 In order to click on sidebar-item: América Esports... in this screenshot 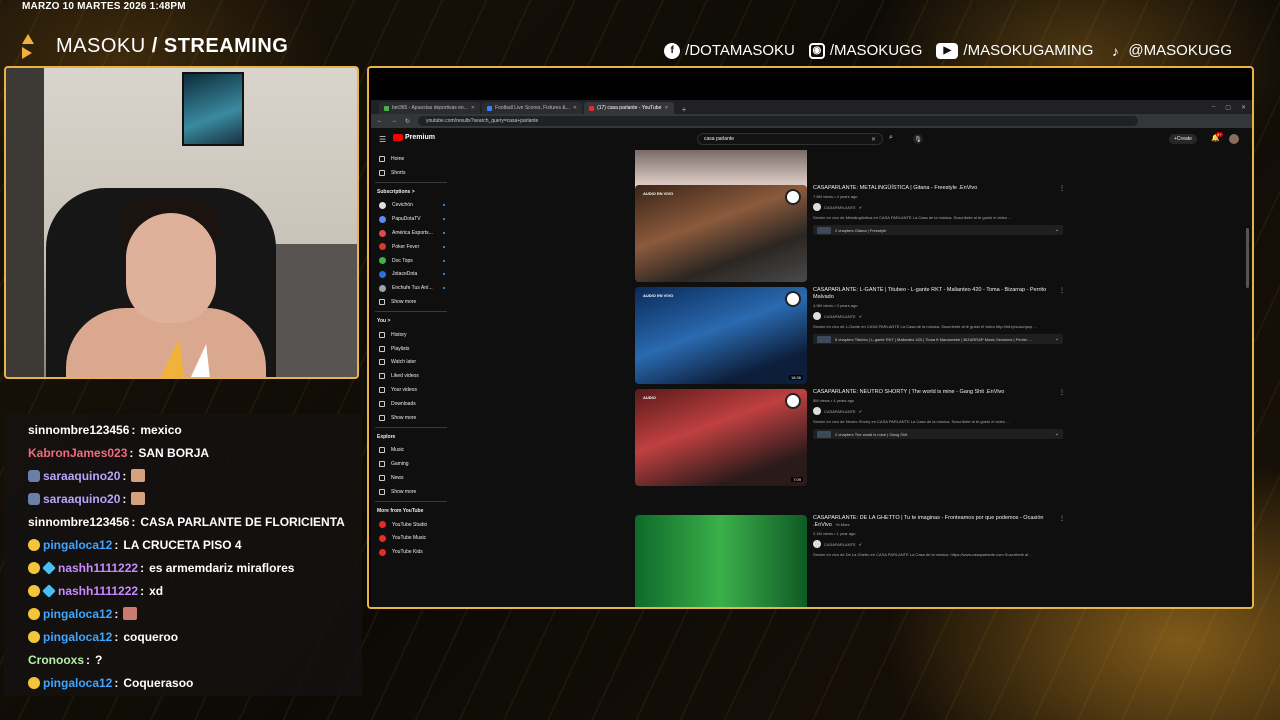, I will do `click(411, 233)`.